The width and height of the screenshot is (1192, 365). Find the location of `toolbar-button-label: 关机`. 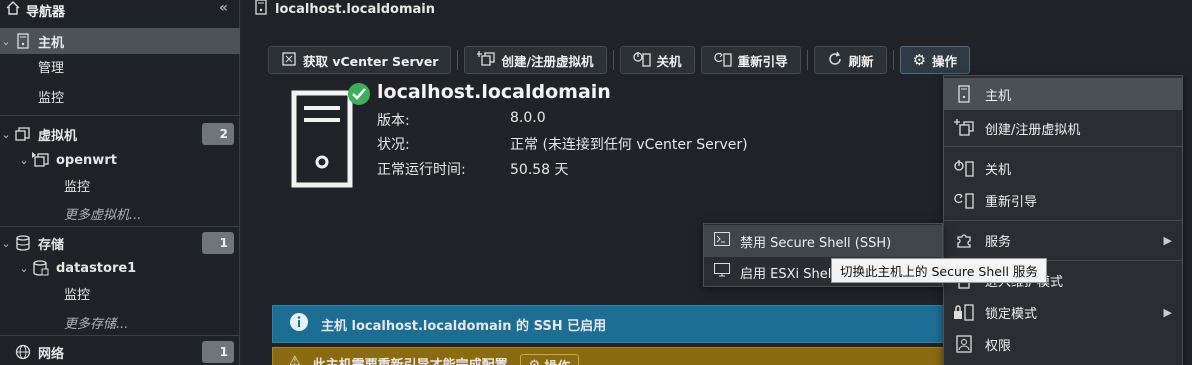

toolbar-button-label: 关机 is located at coordinates (669, 61).